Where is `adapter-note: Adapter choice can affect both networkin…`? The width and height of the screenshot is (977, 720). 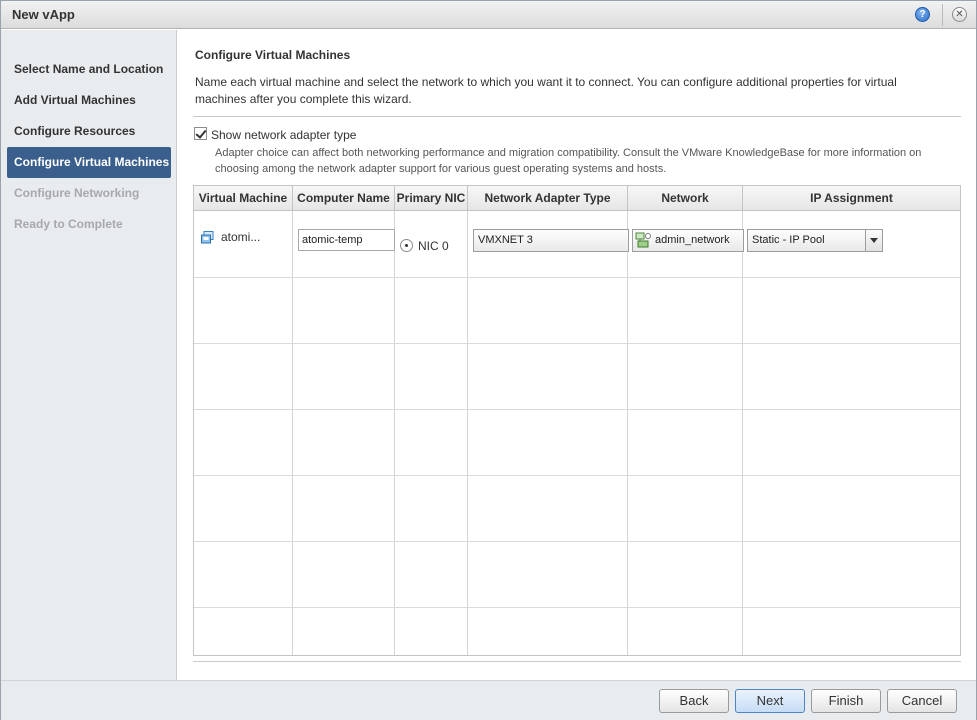
adapter-note: Adapter choice can affect both networkin… is located at coordinates (568, 161).